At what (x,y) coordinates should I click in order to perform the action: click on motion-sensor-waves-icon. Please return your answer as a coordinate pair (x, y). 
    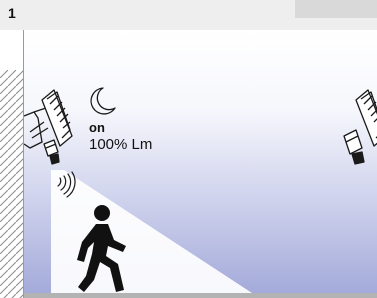
    Looking at the image, I should click on (66, 184).